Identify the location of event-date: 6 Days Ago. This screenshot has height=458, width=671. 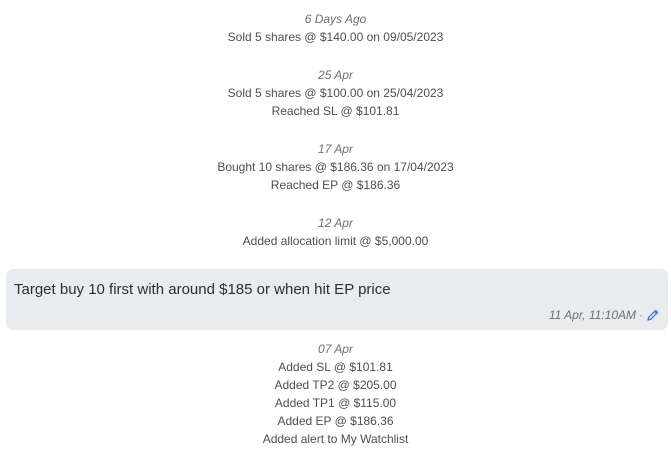
(335, 19).